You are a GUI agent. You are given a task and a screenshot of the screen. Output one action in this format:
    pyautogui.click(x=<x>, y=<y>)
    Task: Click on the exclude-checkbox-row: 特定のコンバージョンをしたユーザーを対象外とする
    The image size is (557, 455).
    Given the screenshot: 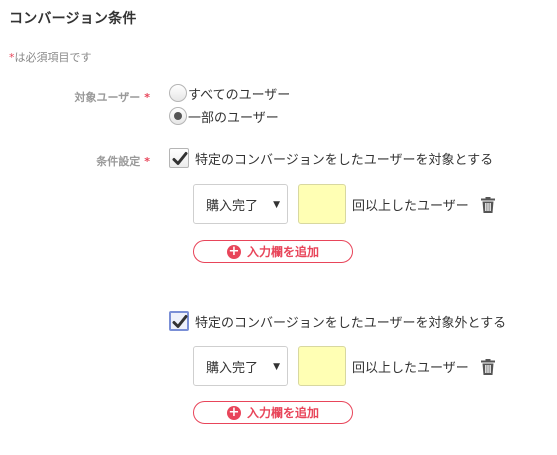 What is the action you would take?
    pyautogui.click(x=337, y=321)
    